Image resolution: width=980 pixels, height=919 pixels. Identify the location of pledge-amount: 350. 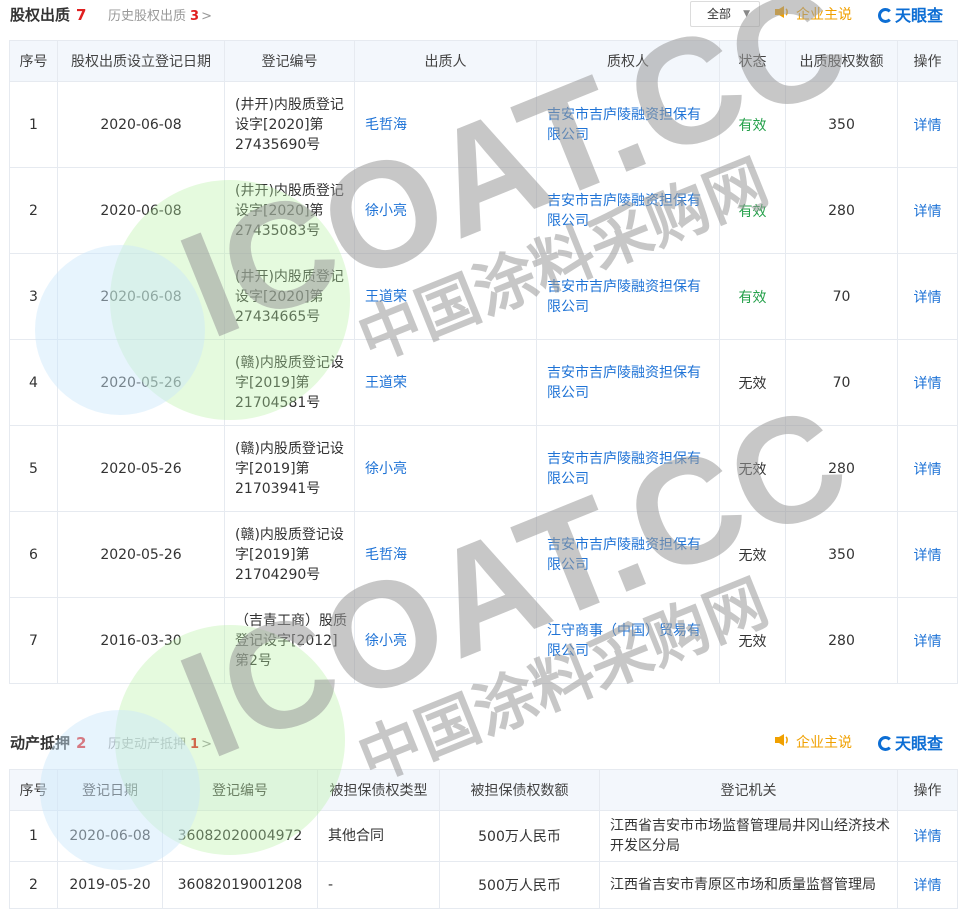
(841, 554).